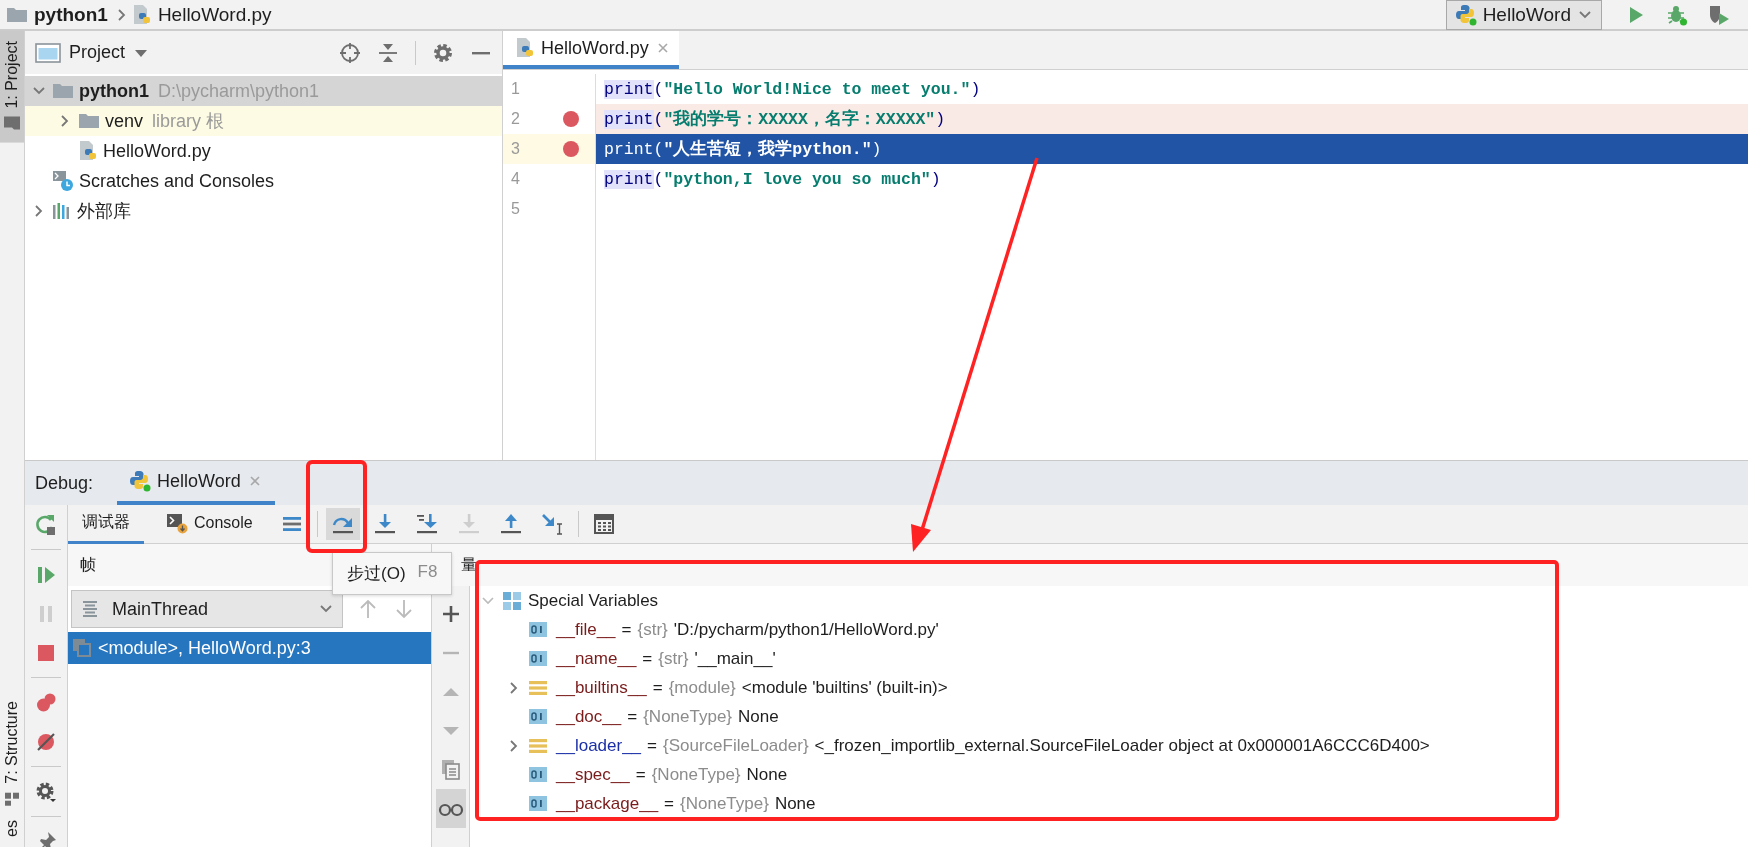 Image resolution: width=1748 pixels, height=847 pixels. What do you see at coordinates (702, 687) in the screenshot?
I see `variable-type: {module}` at bounding box center [702, 687].